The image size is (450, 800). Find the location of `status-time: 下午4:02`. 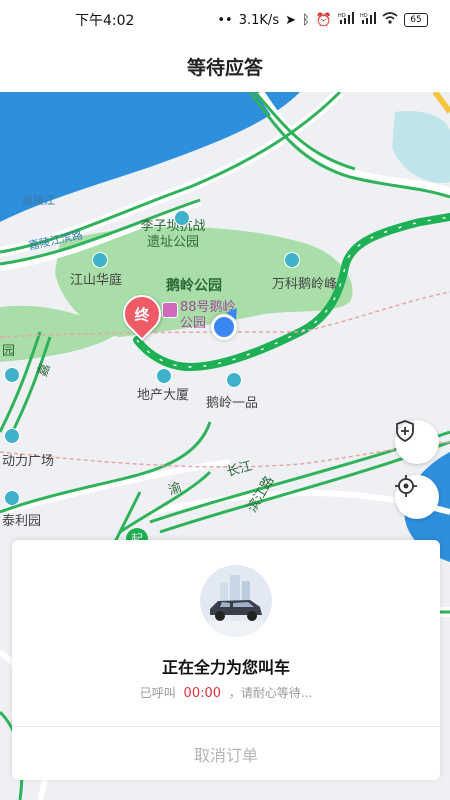

status-time: 下午4:02 is located at coordinates (105, 21).